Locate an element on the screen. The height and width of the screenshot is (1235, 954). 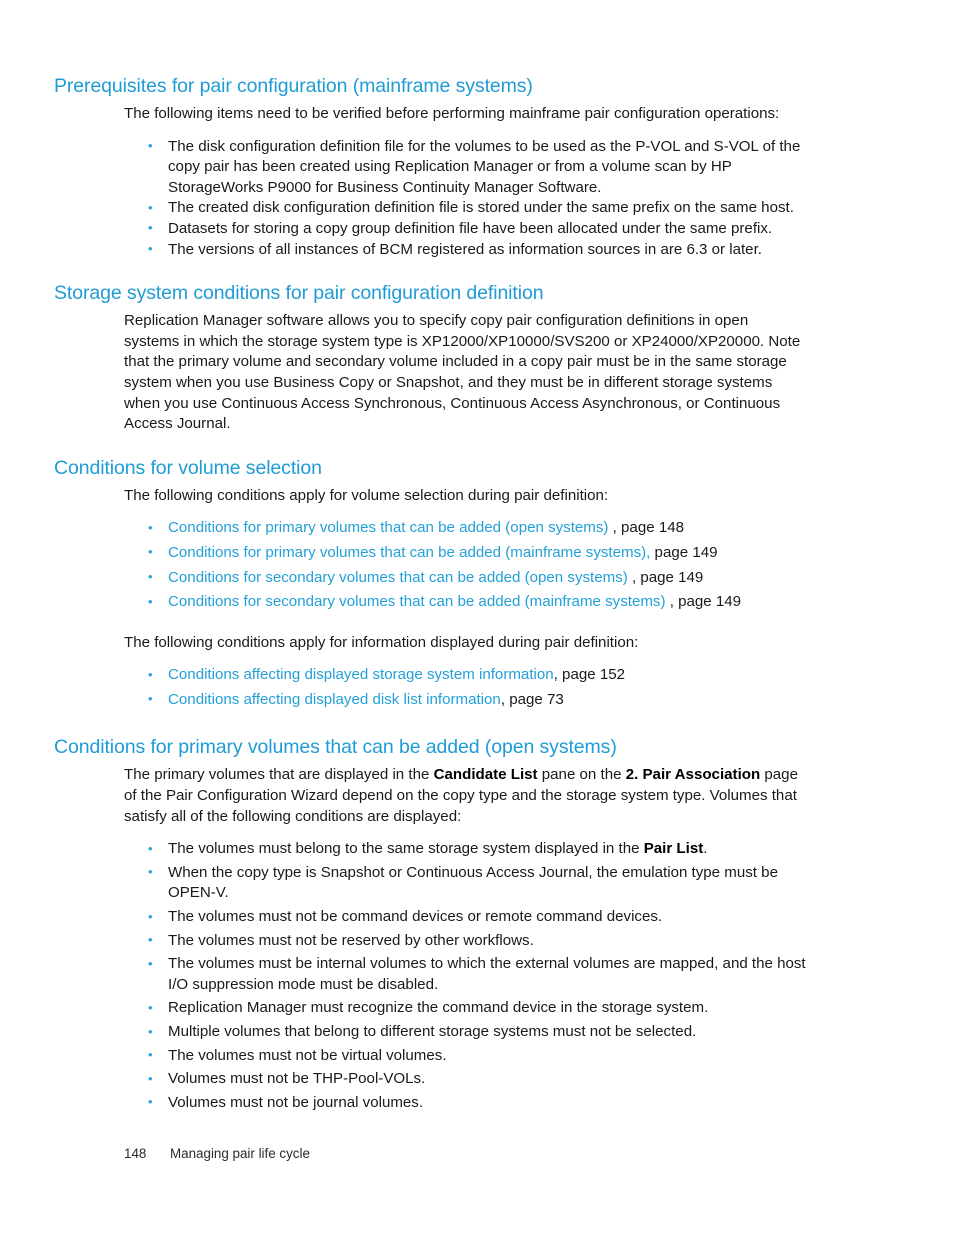
xref-page-number: 152 is located at coordinates (612, 675).